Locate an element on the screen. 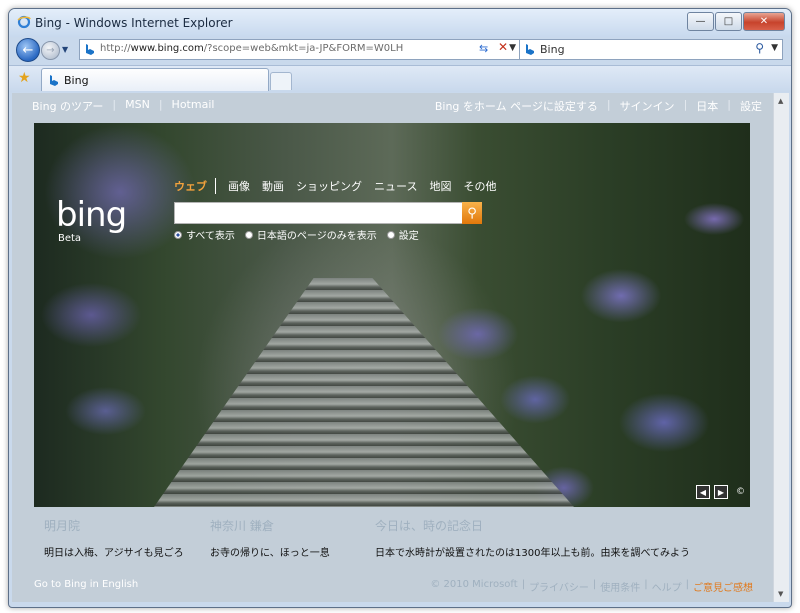 This screenshot has height=613, width=800. radio-all-results: すべて表示 is located at coordinates (204, 234).